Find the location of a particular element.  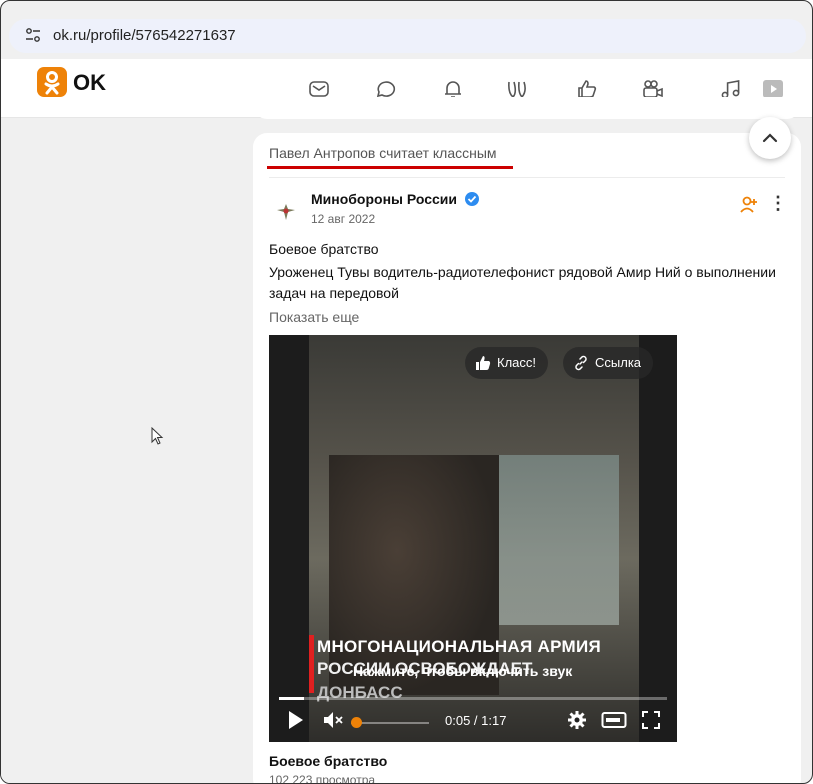

author-name-text: Минобороны России is located at coordinates (384, 199).